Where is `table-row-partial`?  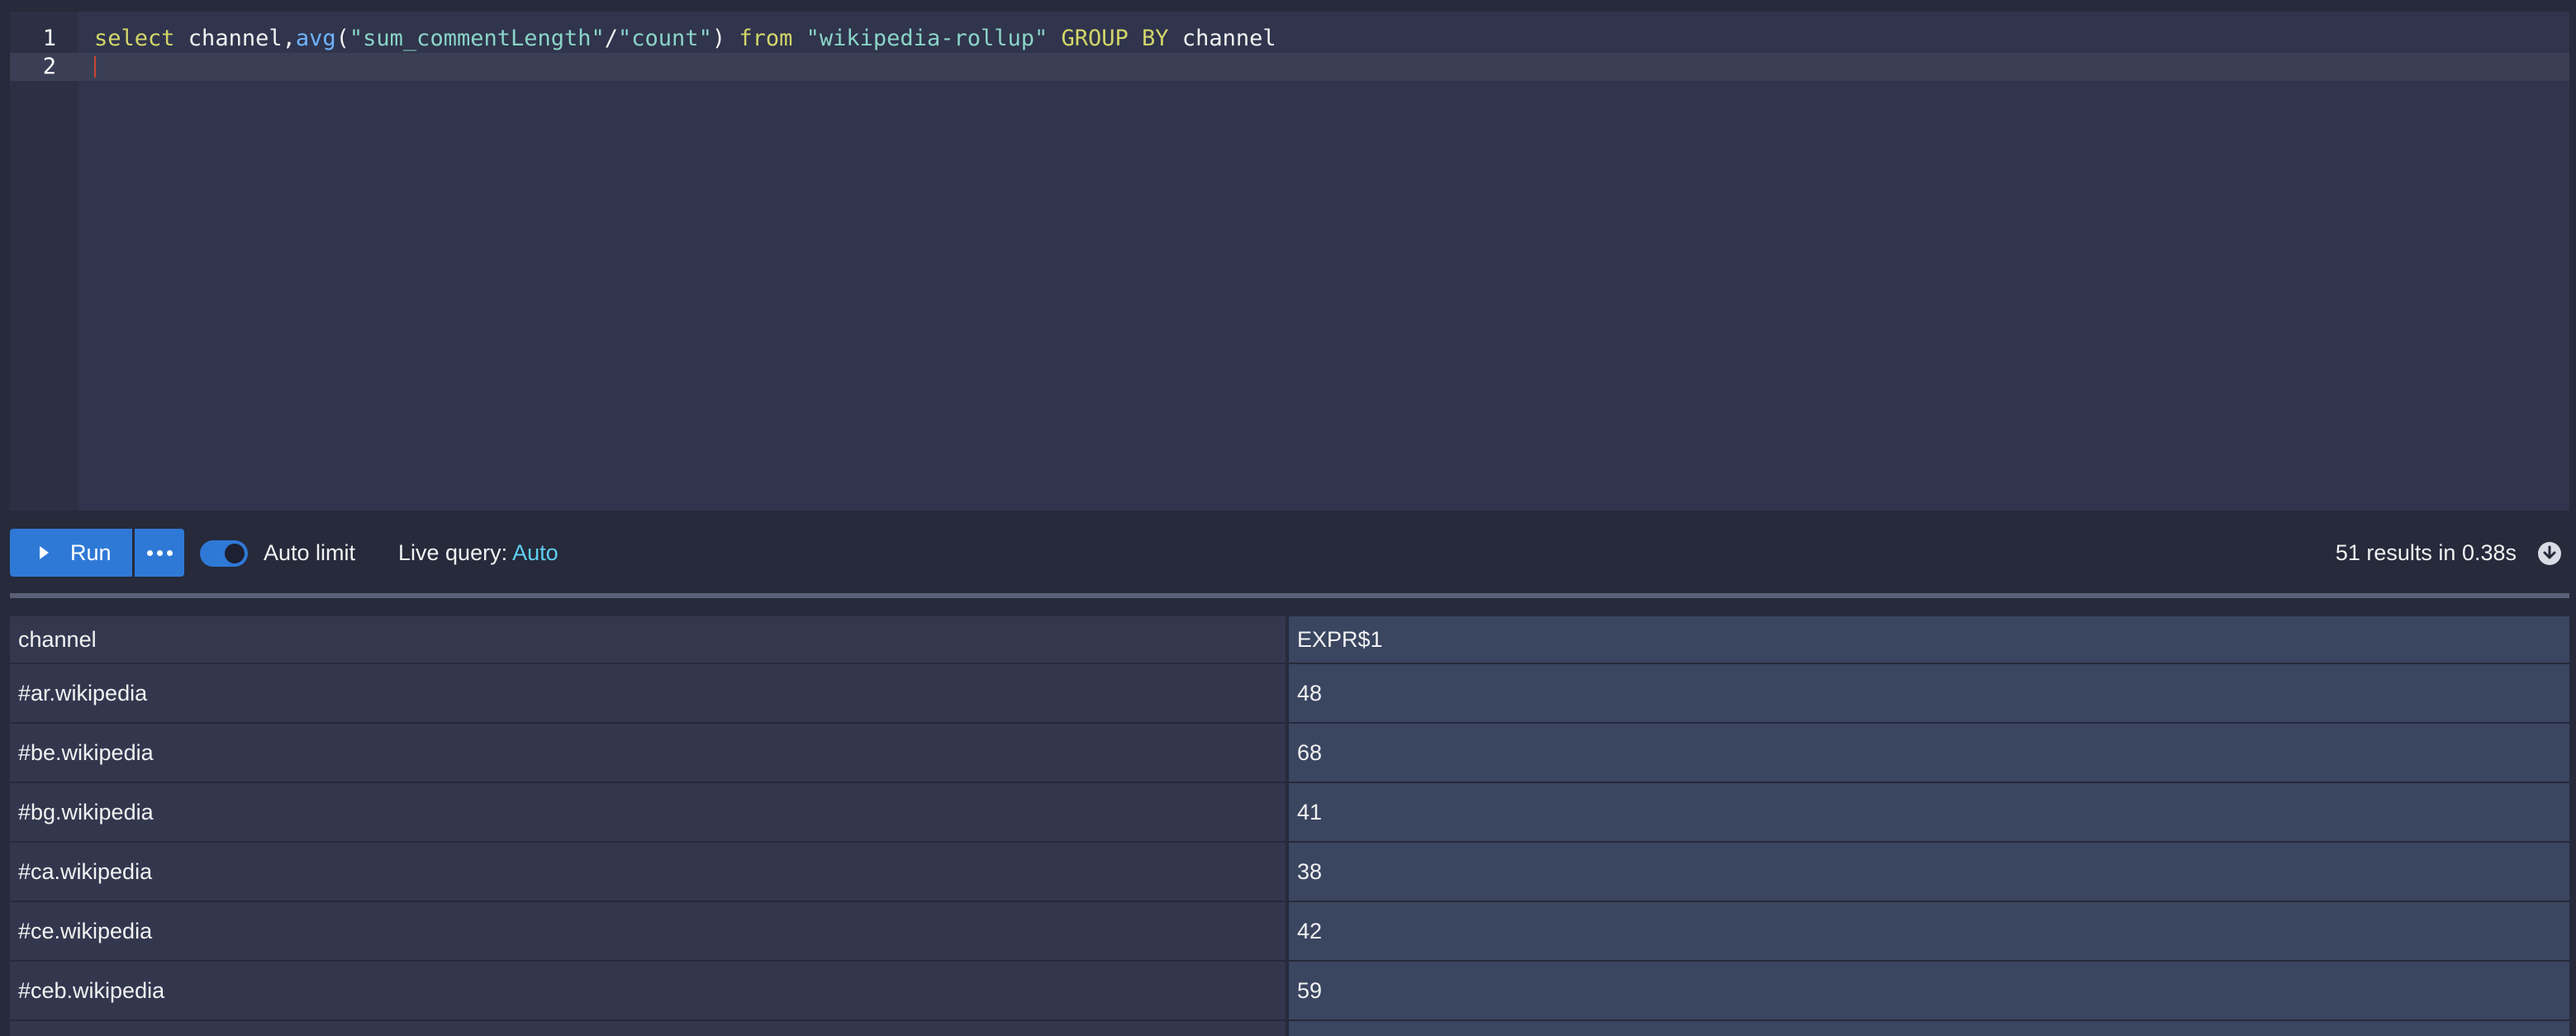
table-row-partial is located at coordinates (1289, 1027).